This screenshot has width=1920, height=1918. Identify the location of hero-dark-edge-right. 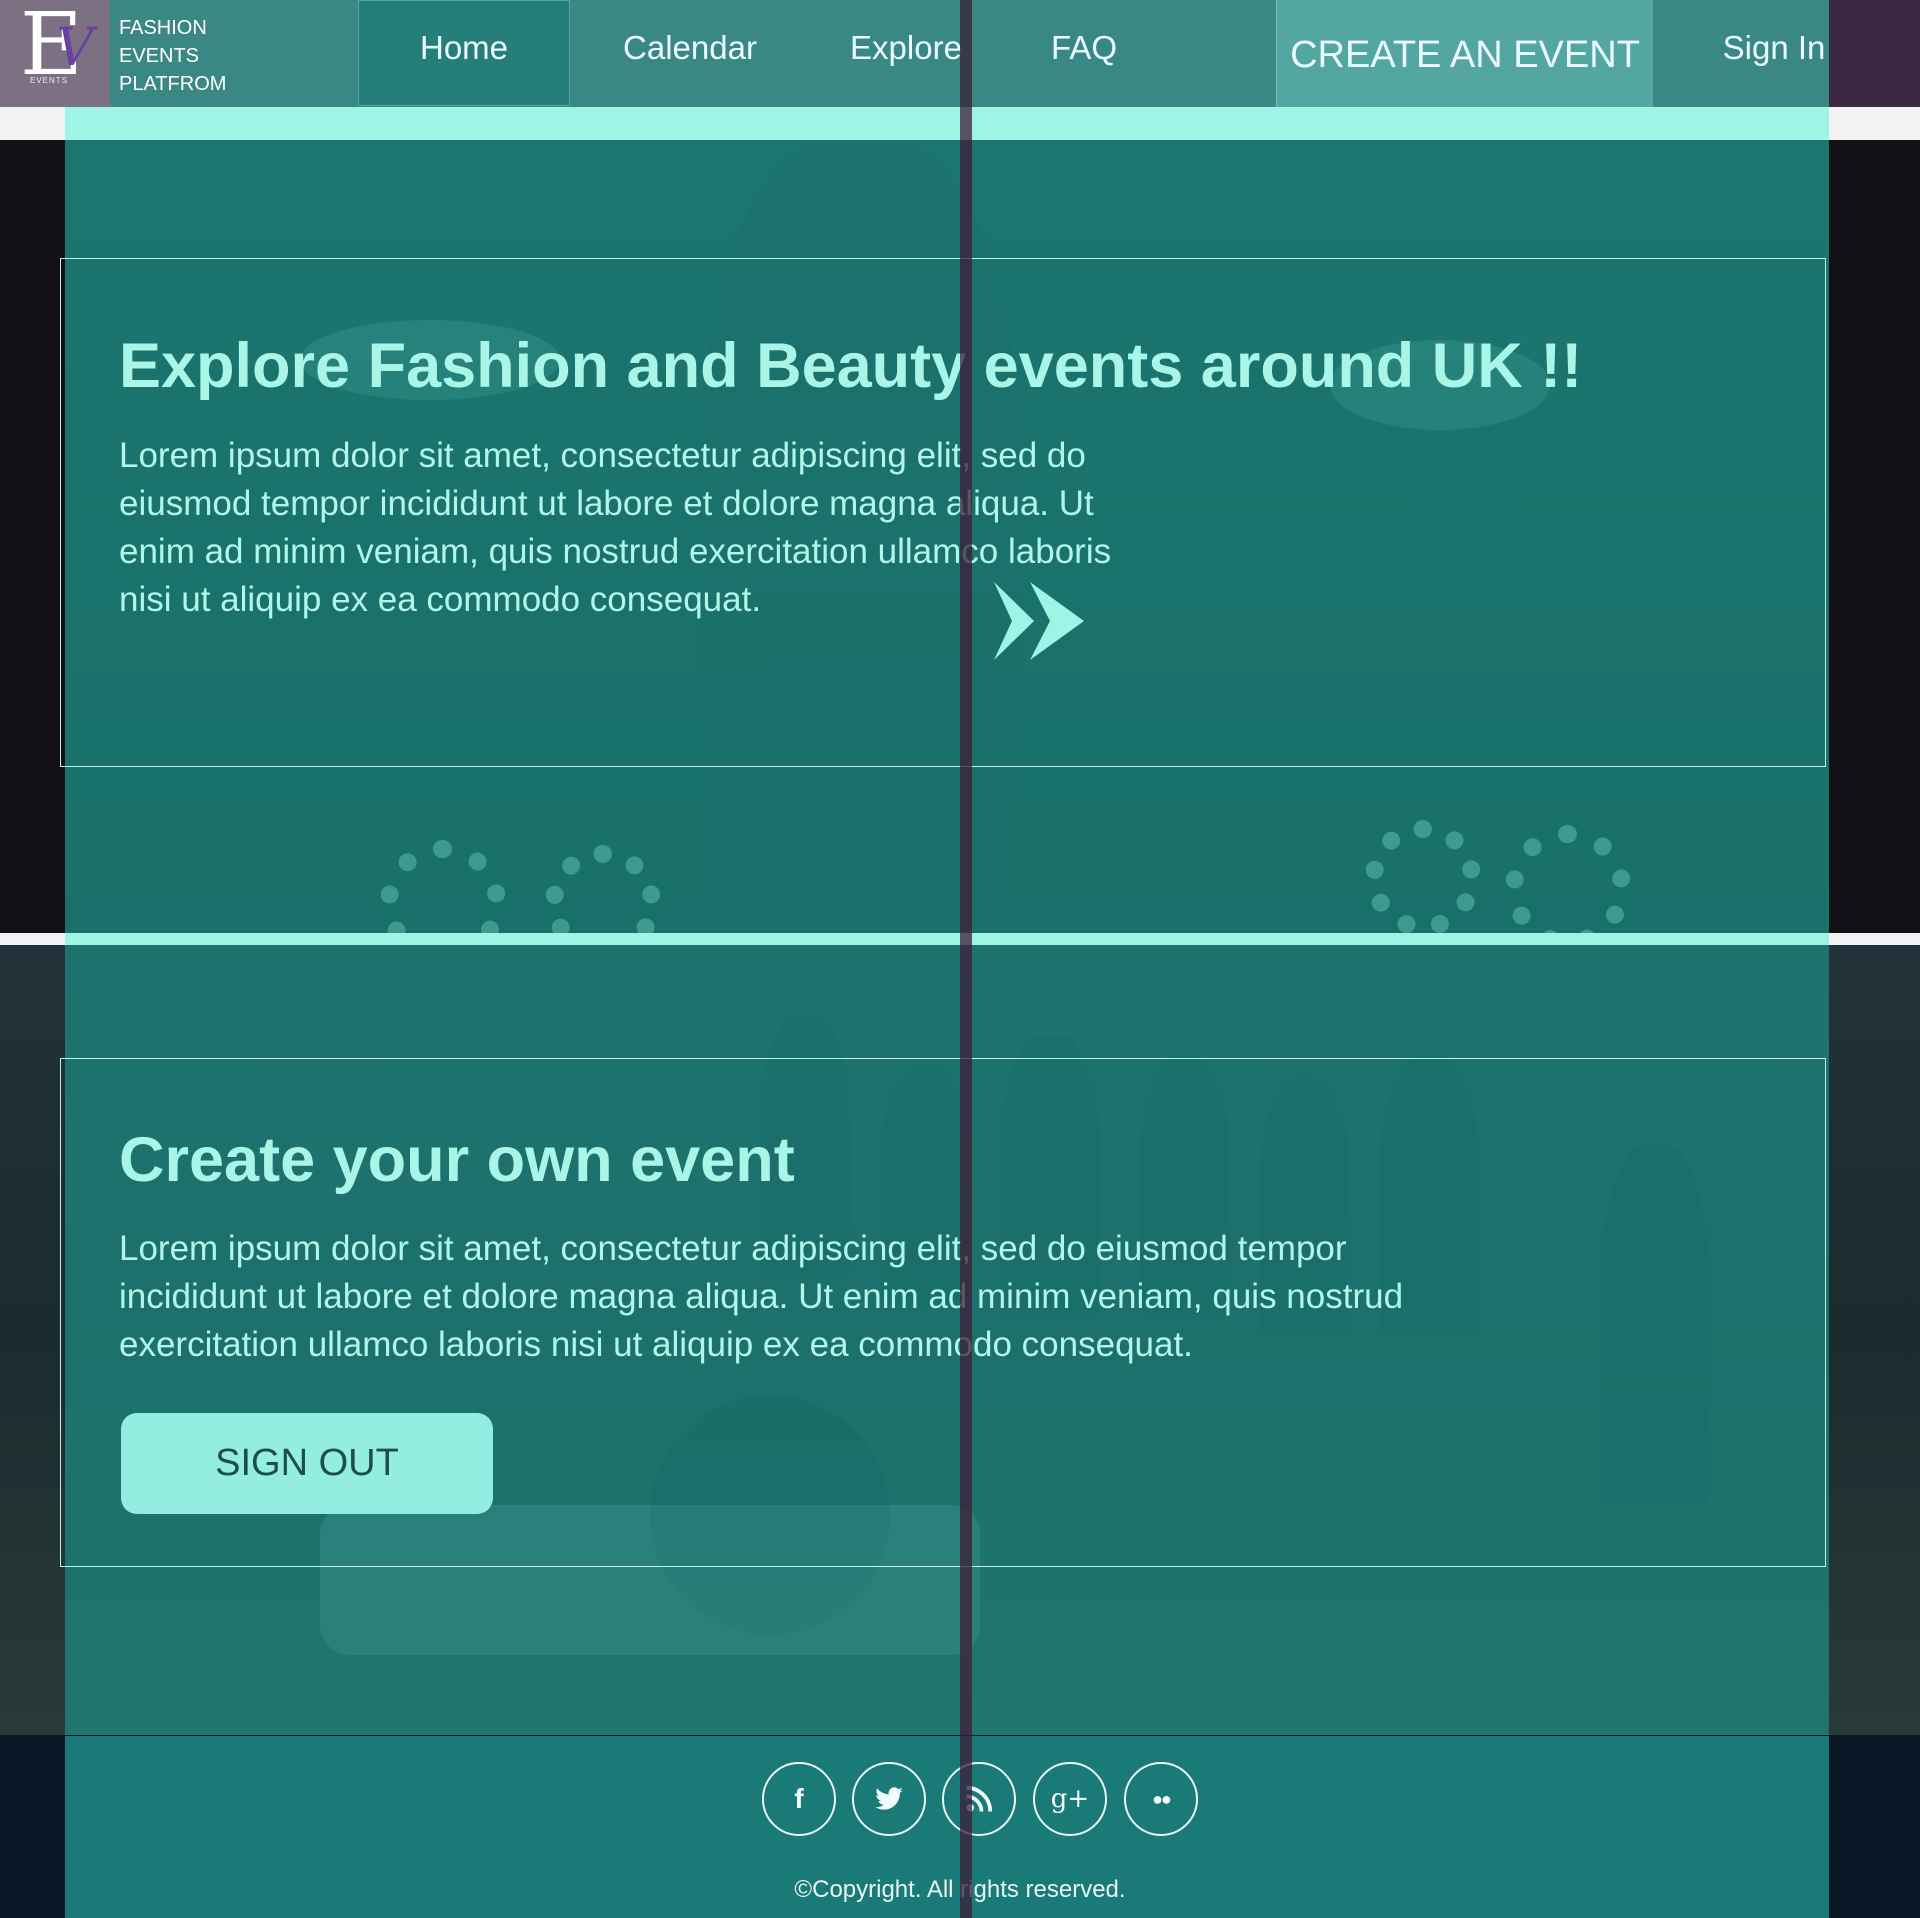
(1874, 537).